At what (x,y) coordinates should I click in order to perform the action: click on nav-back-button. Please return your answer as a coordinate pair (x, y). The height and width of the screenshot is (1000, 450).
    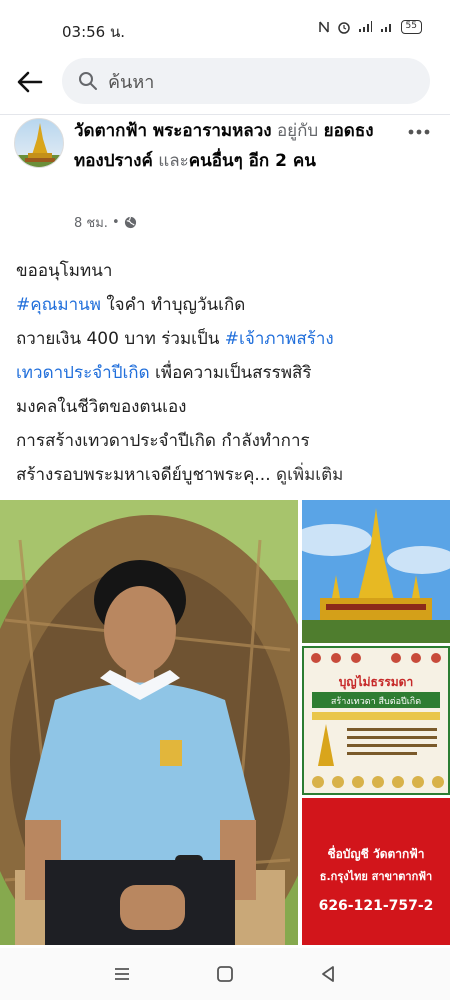
    Looking at the image, I should click on (328, 974).